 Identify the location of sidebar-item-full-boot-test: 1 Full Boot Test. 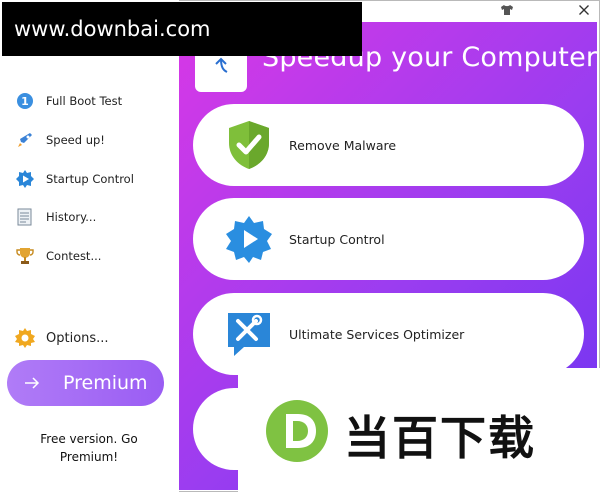
(68, 101).